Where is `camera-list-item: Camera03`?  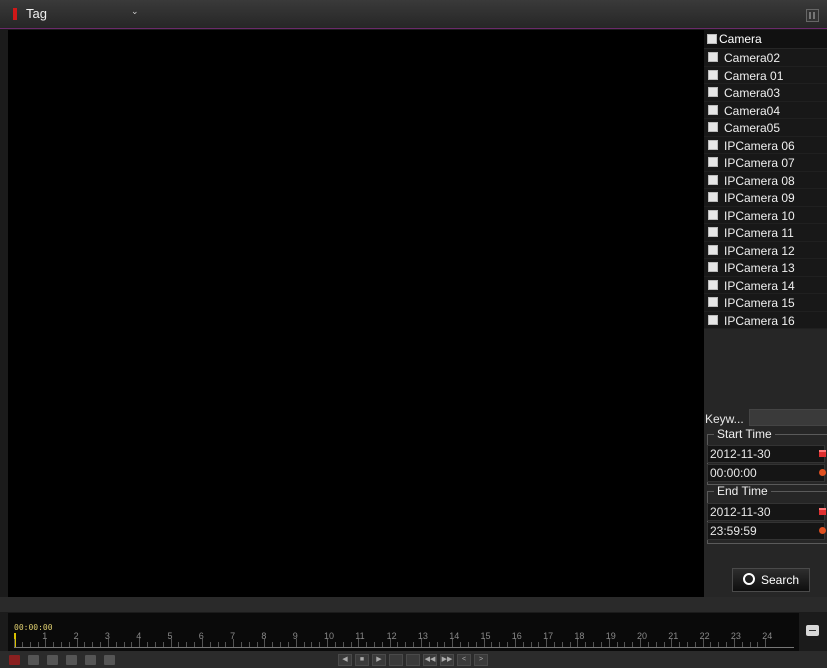 camera-list-item: Camera03 is located at coordinates (765, 93).